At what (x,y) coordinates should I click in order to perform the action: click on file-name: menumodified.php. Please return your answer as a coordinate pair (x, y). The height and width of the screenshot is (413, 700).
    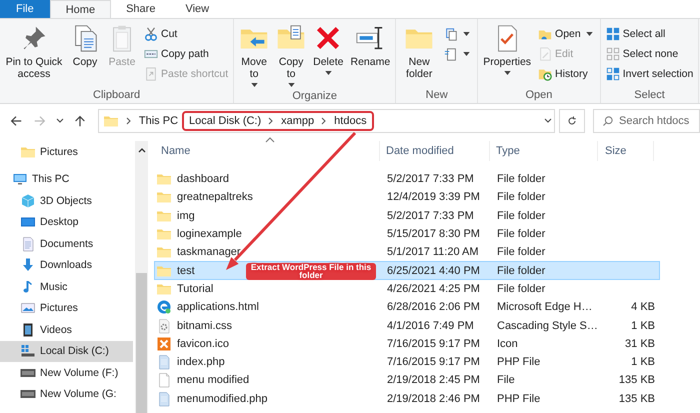
    Looking at the image, I should click on (222, 398).